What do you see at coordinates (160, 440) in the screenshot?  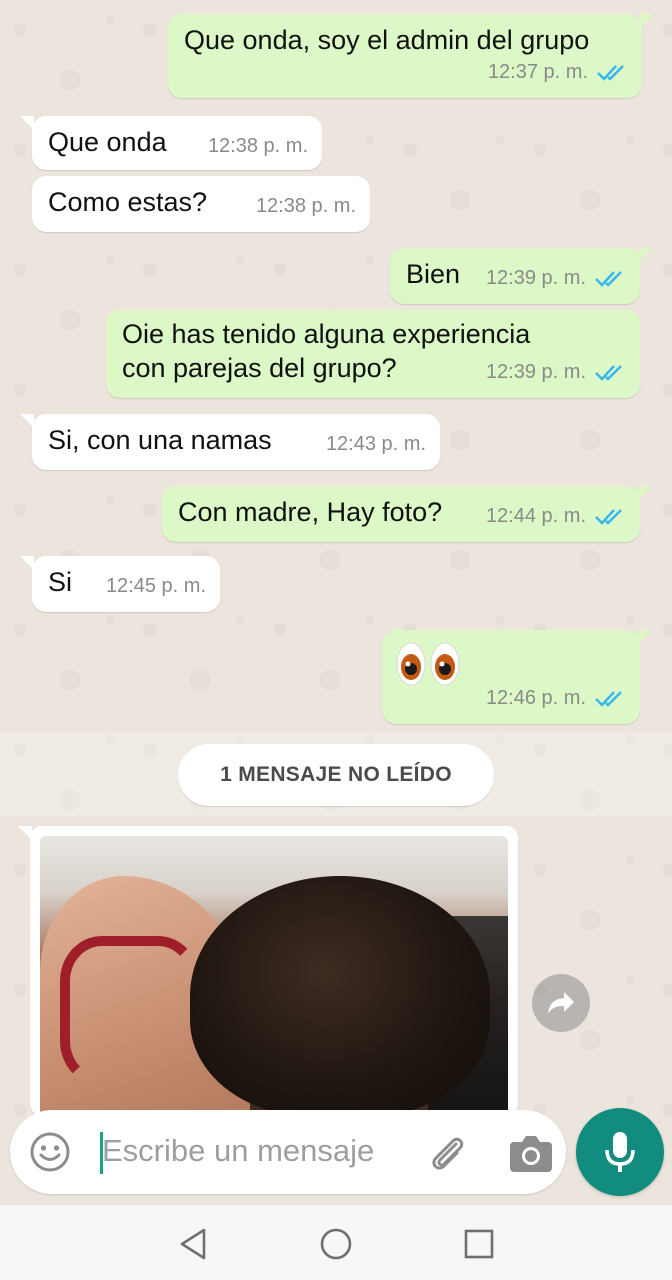 I see `message-text: Si, con una namas` at bounding box center [160, 440].